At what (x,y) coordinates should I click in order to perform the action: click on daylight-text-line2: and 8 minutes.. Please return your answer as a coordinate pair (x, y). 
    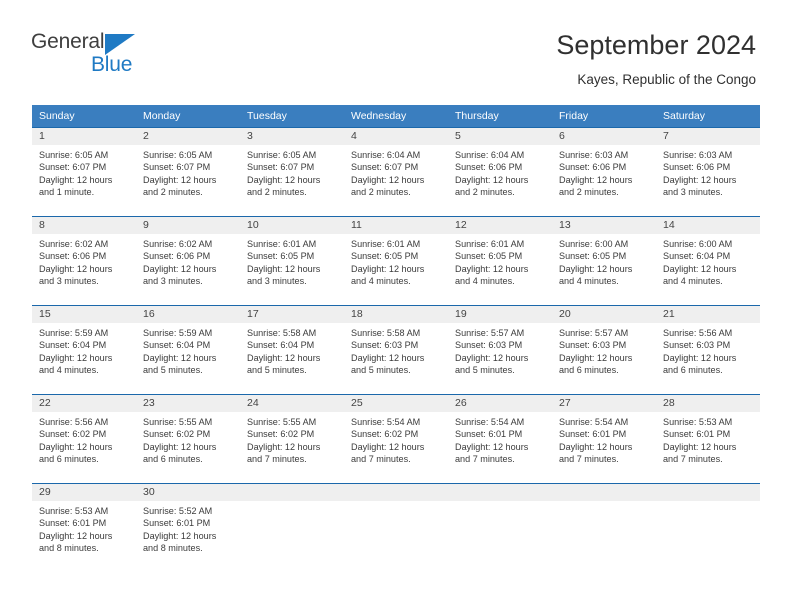
    Looking at the image, I should click on (173, 548).